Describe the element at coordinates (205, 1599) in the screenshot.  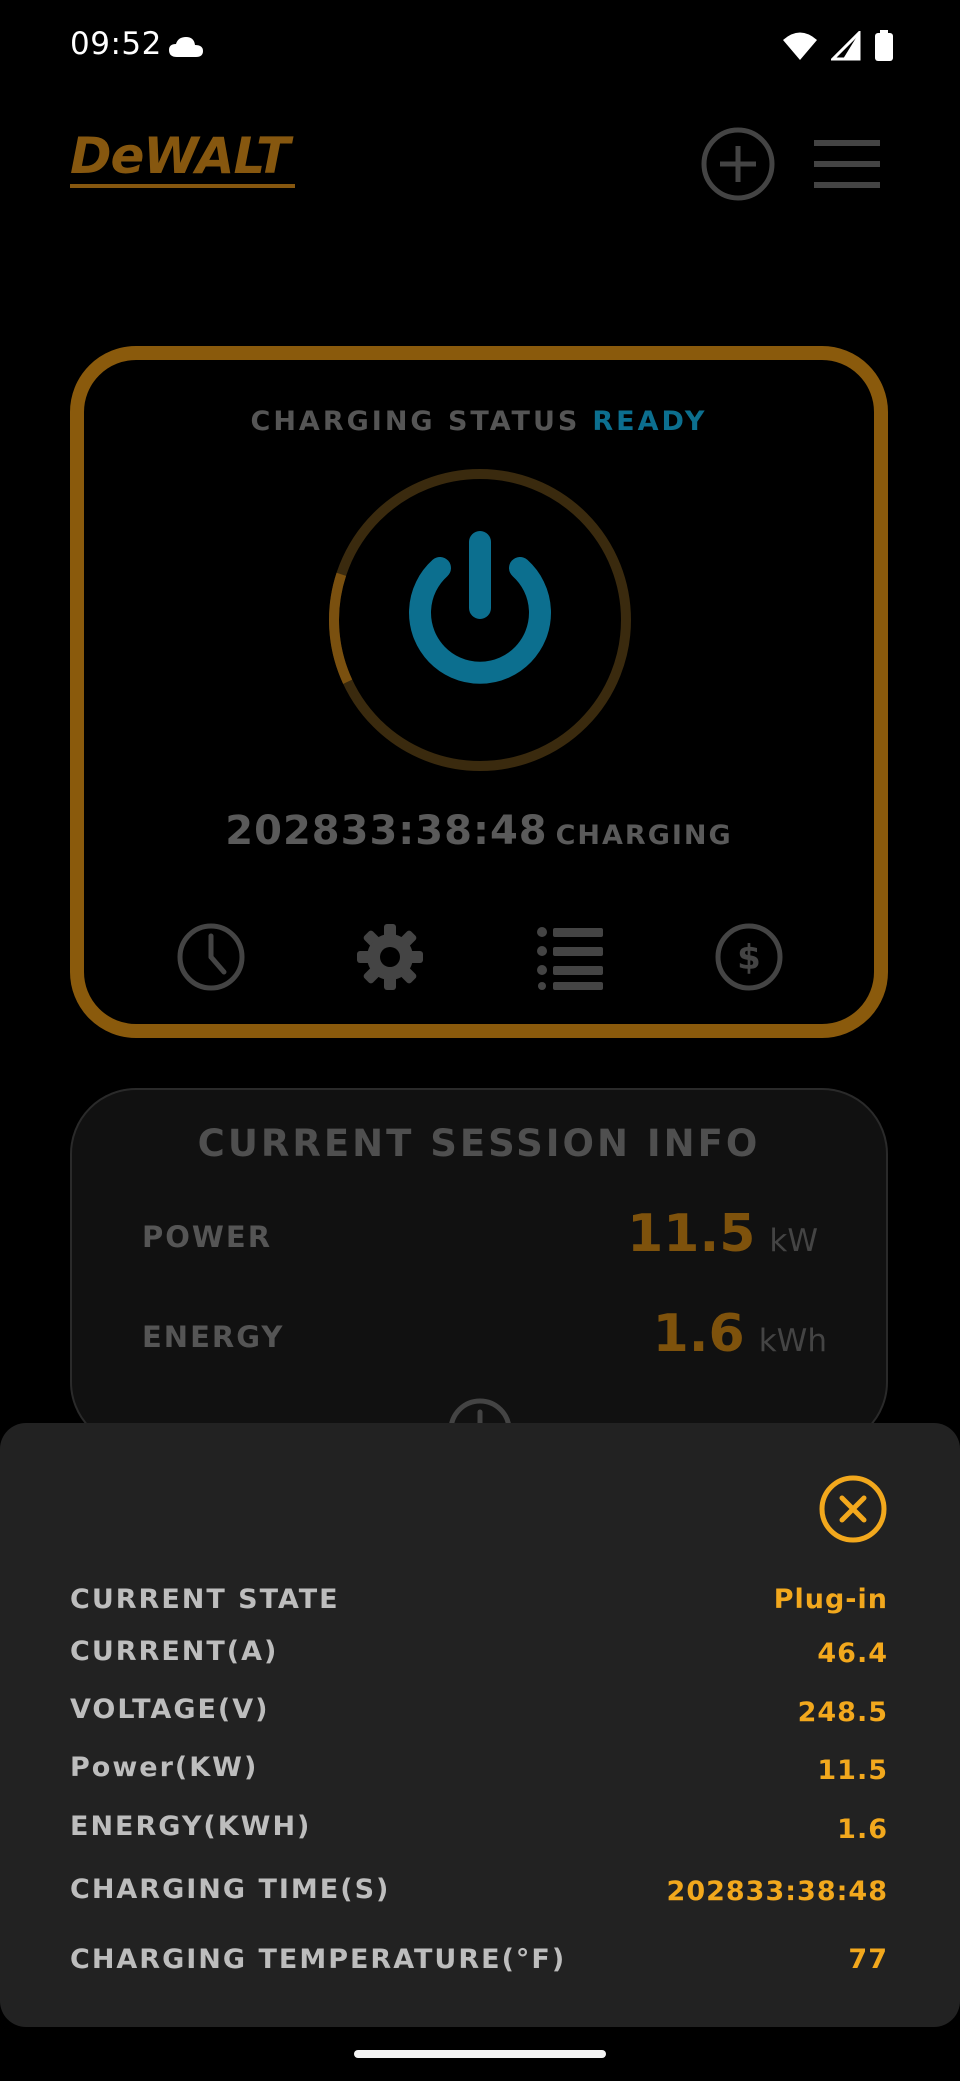
I see `detail-label-current-state: CURRENT STATE` at that location.